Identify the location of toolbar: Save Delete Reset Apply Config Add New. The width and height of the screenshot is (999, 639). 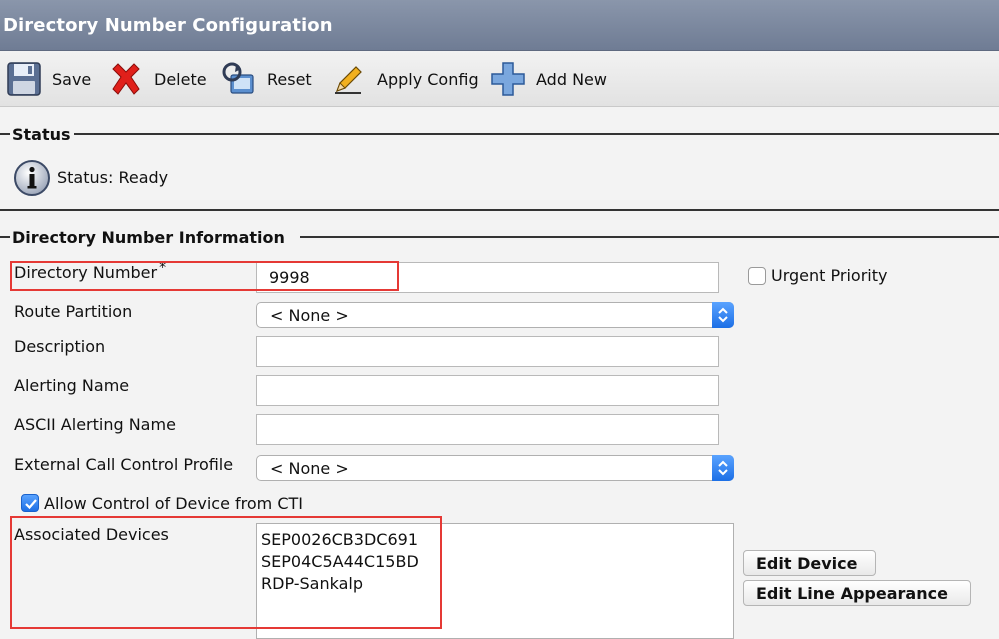
(499, 79).